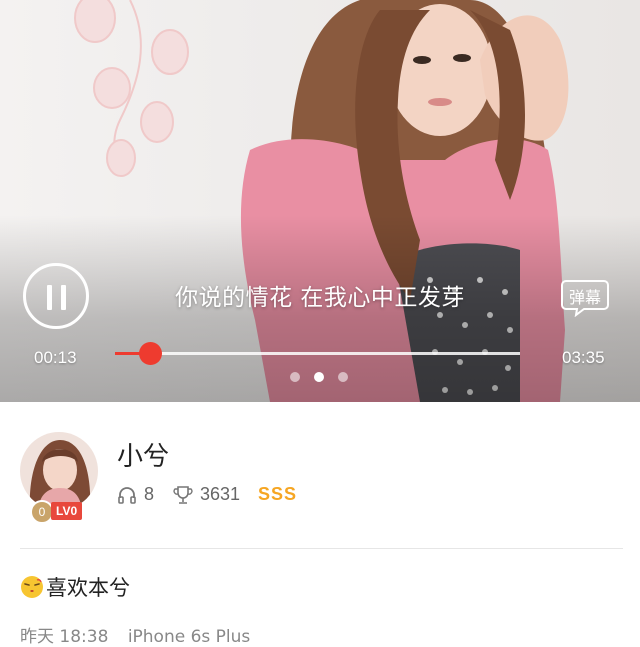  I want to click on divider, so click(321, 548).